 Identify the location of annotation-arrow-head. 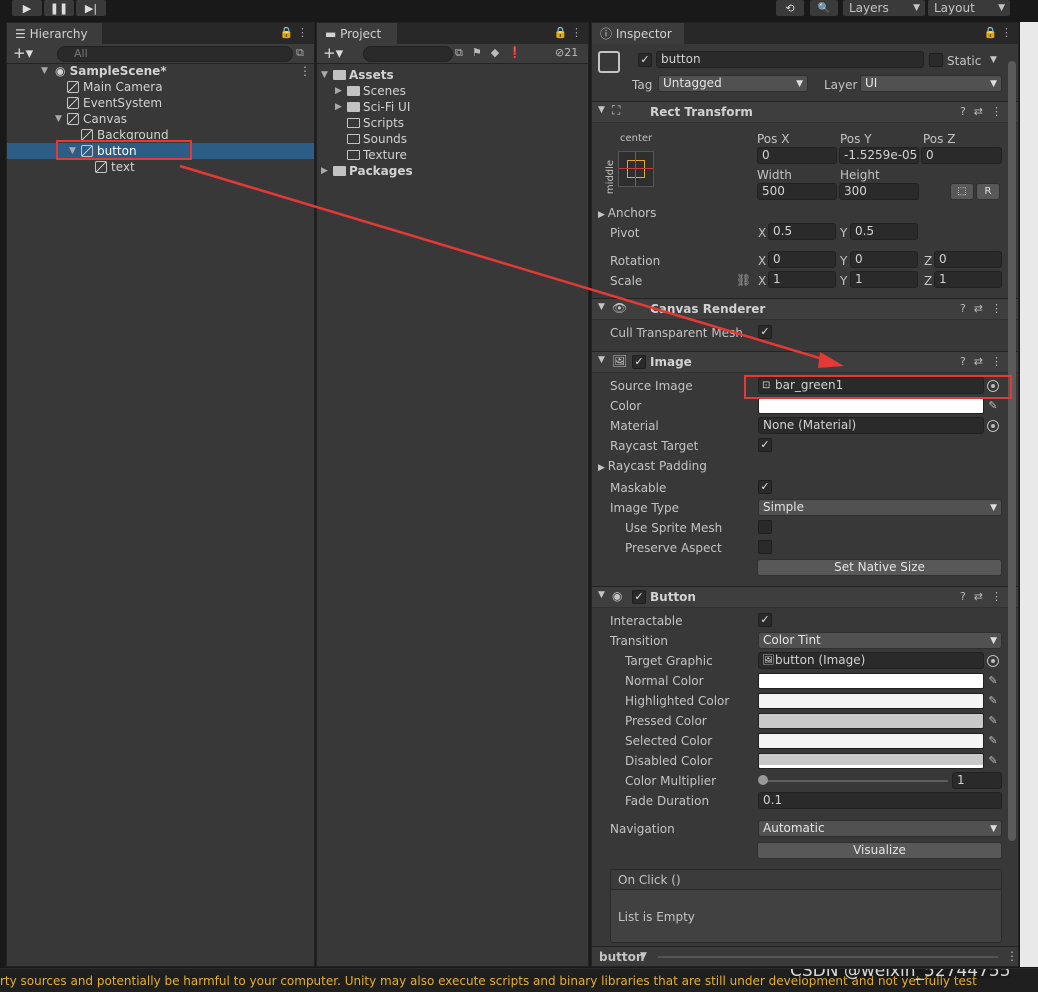
(831, 360).